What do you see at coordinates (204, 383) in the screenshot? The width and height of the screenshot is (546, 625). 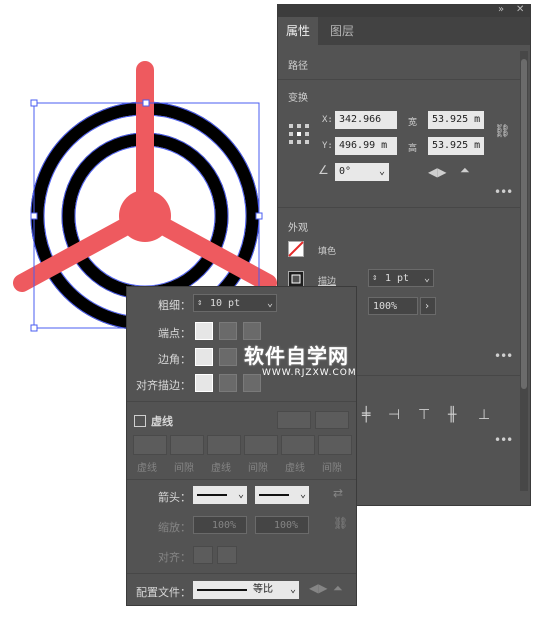 I see `align-center-button` at bounding box center [204, 383].